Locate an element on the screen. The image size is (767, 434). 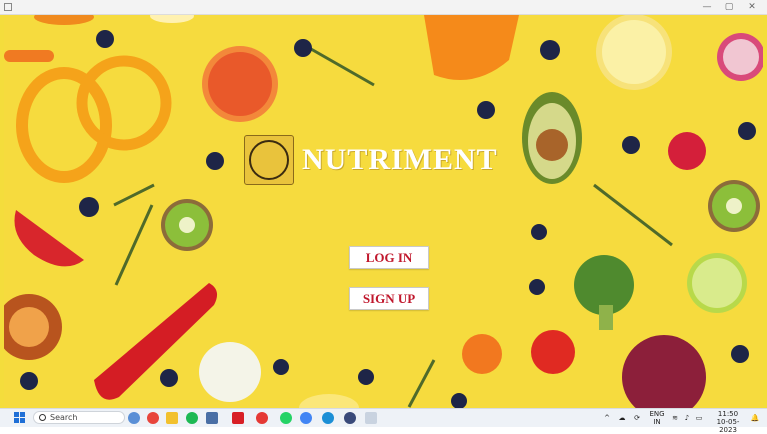
window-titlebar: — ▢ ✕ is located at coordinates (383, 7).